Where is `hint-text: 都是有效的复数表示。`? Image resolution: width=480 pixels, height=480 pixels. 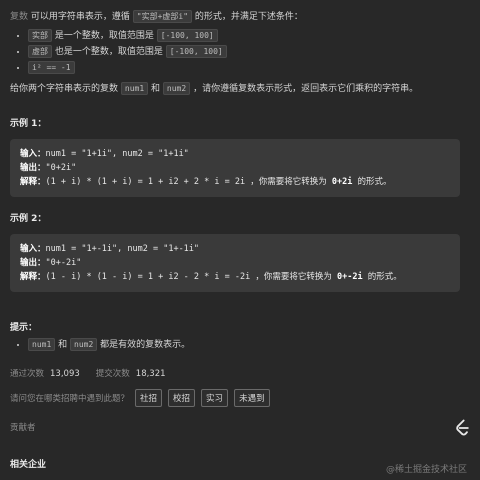 hint-text: 都是有效的复数表示。 is located at coordinates (145, 345).